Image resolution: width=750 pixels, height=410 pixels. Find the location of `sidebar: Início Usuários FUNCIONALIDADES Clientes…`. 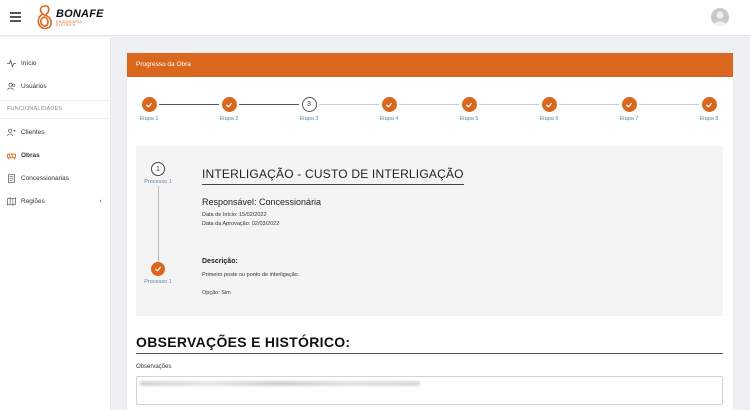

sidebar: Início Usuários FUNCIONALIDADES Clientes… is located at coordinates (55, 223).